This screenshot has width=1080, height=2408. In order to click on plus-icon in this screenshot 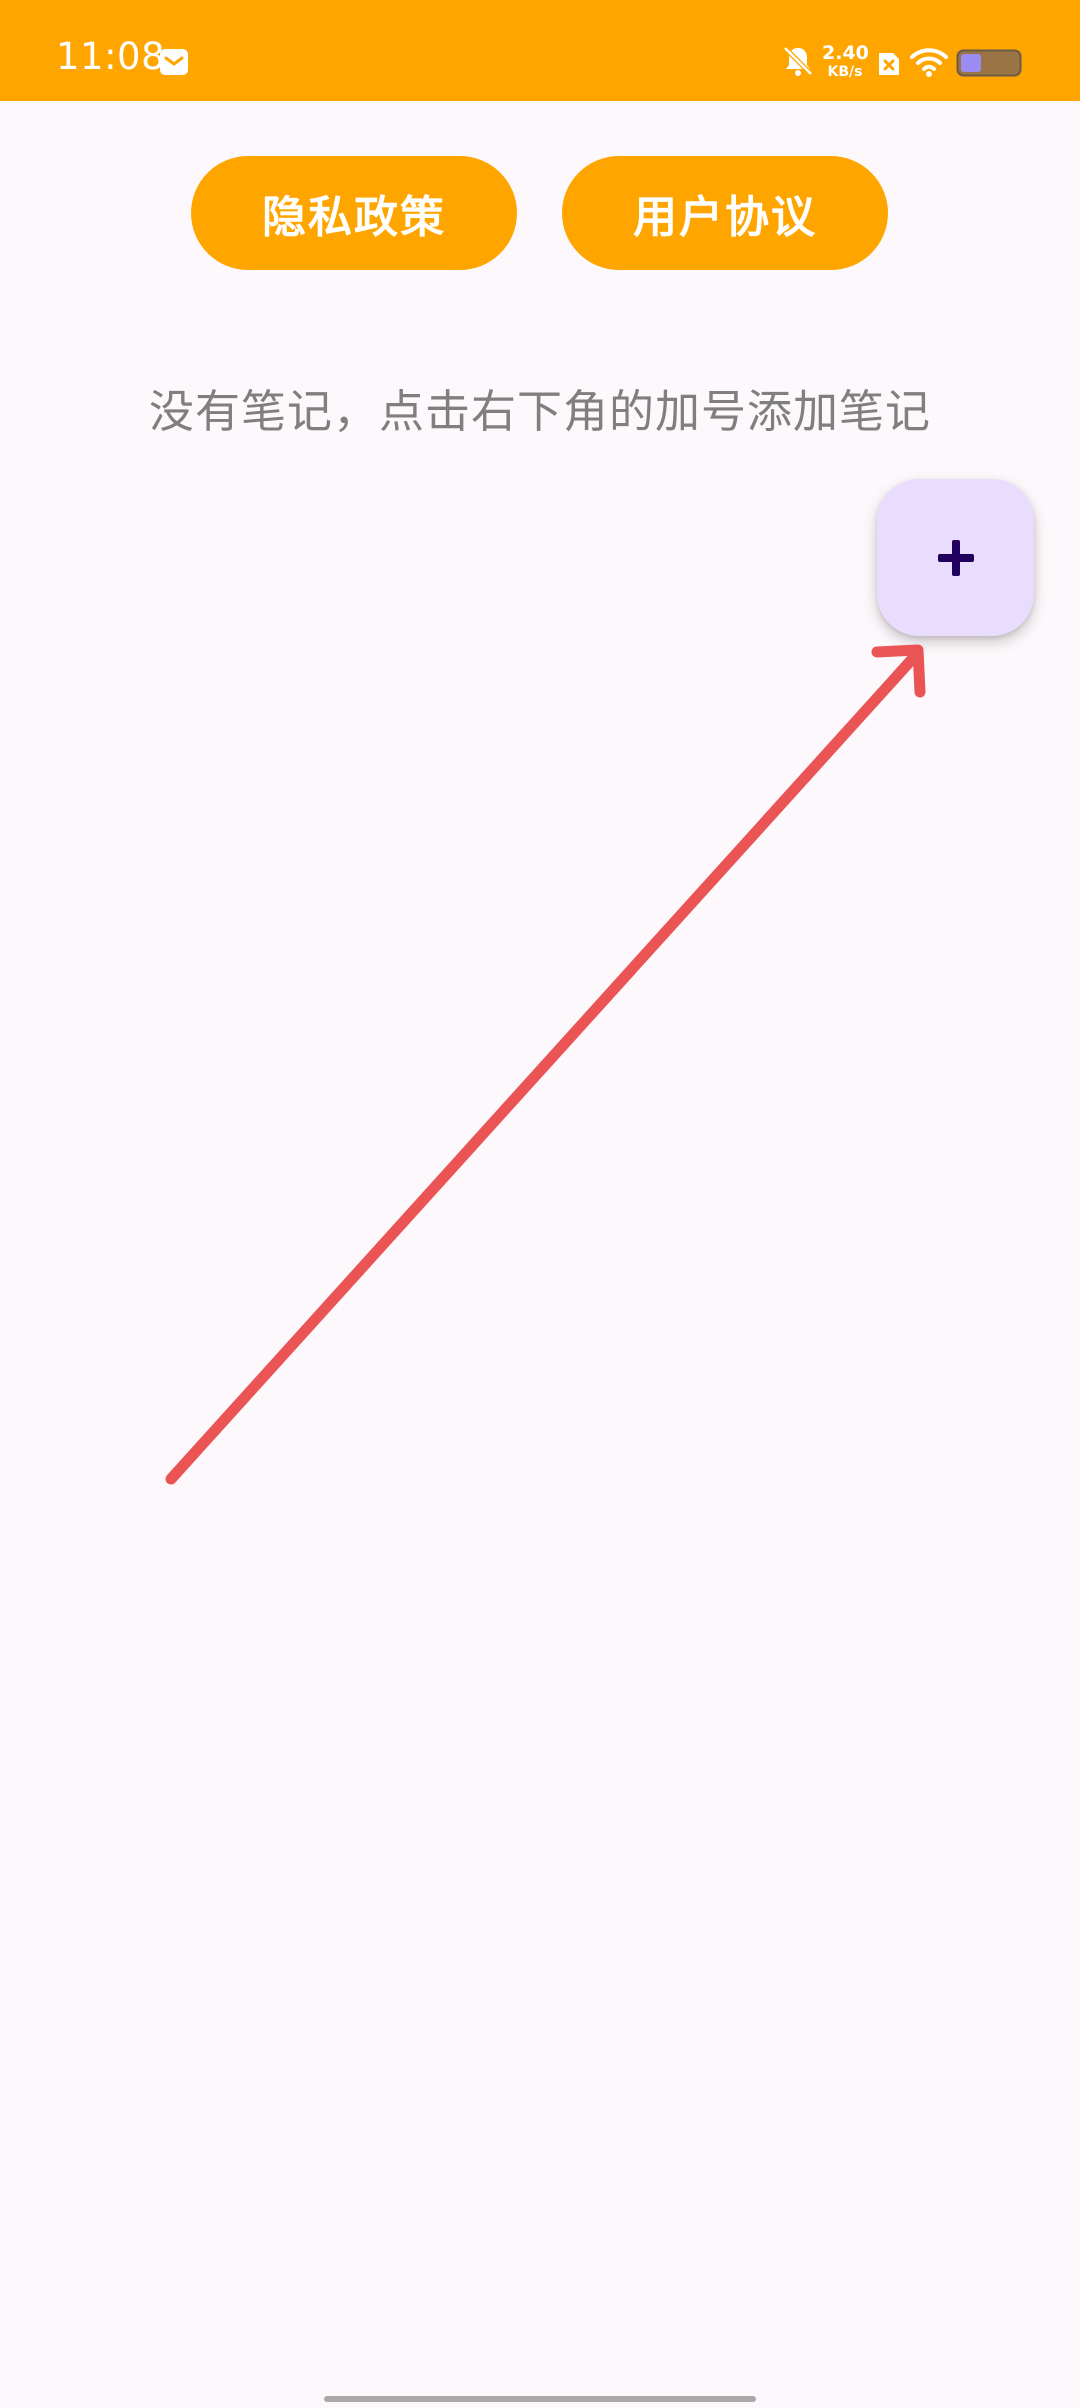, I will do `click(955, 557)`.